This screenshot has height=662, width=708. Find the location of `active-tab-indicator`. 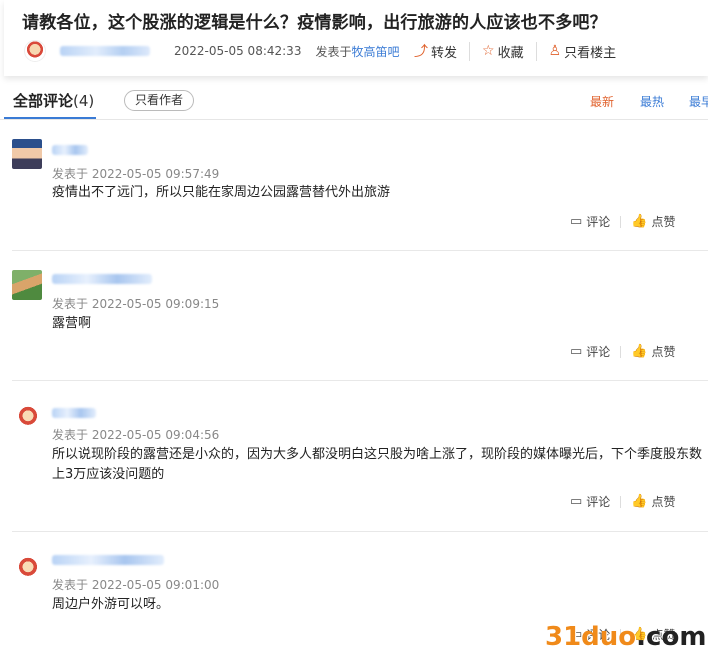

active-tab-indicator is located at coordinates (50, 118).